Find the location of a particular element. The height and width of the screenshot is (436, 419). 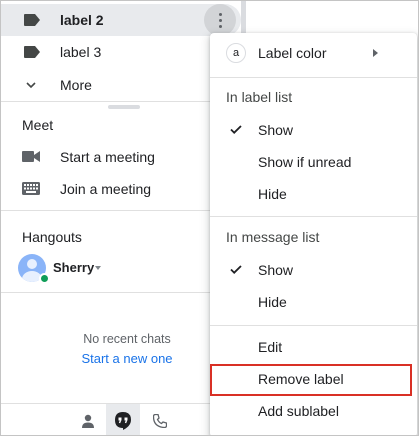

chevron-down-icon is located at coordinates (31, 85).